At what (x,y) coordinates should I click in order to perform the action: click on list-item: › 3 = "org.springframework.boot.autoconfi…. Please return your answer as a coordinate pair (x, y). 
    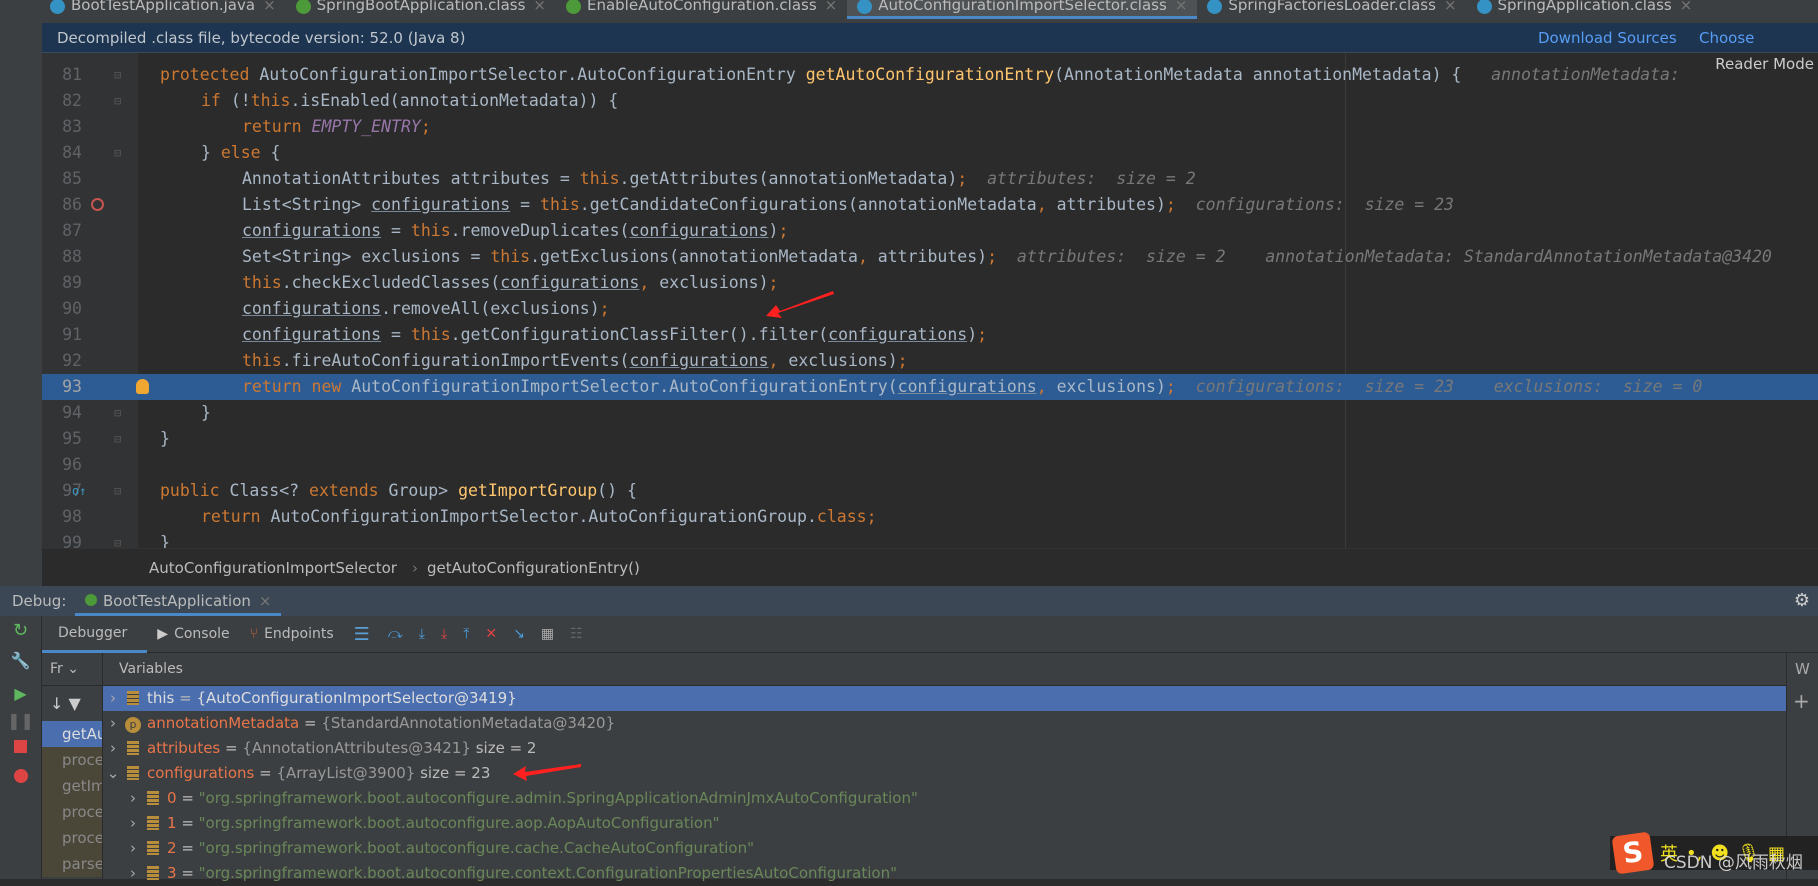
    Looking at the image, I should click on (944, 873).